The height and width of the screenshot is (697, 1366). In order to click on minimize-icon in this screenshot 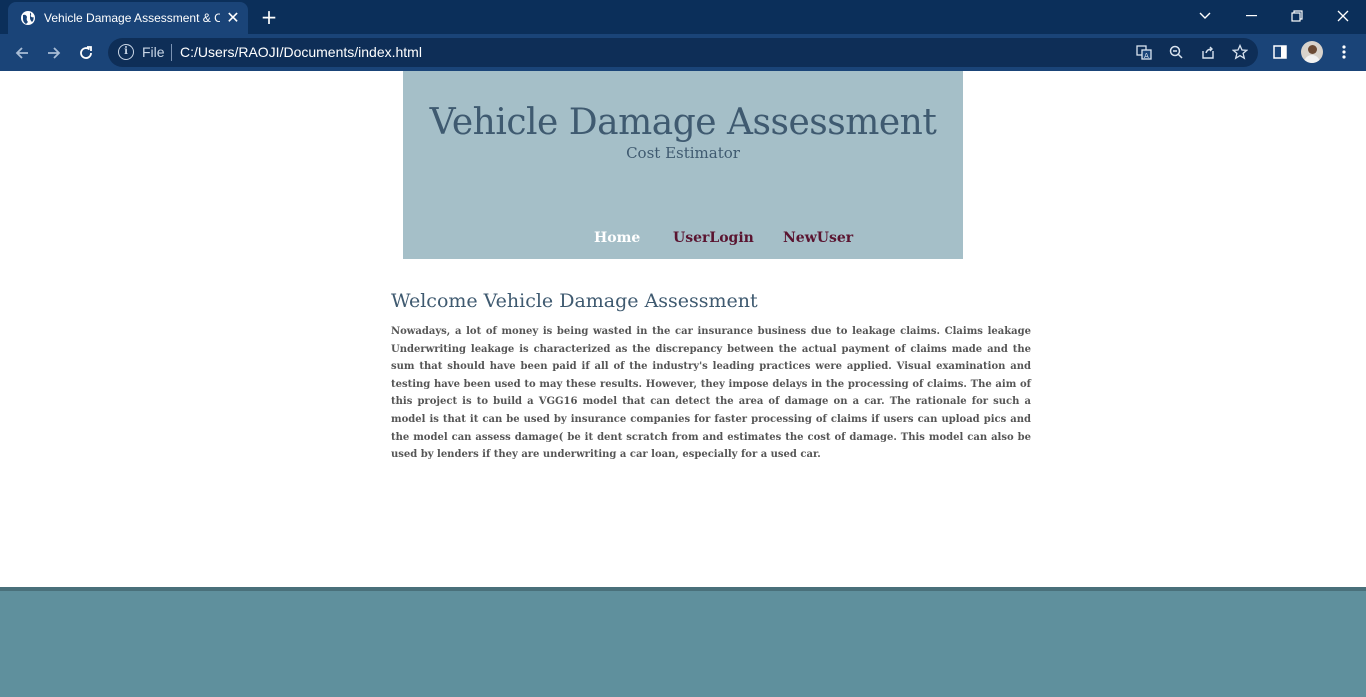, I will do `click(1251, 16)`.